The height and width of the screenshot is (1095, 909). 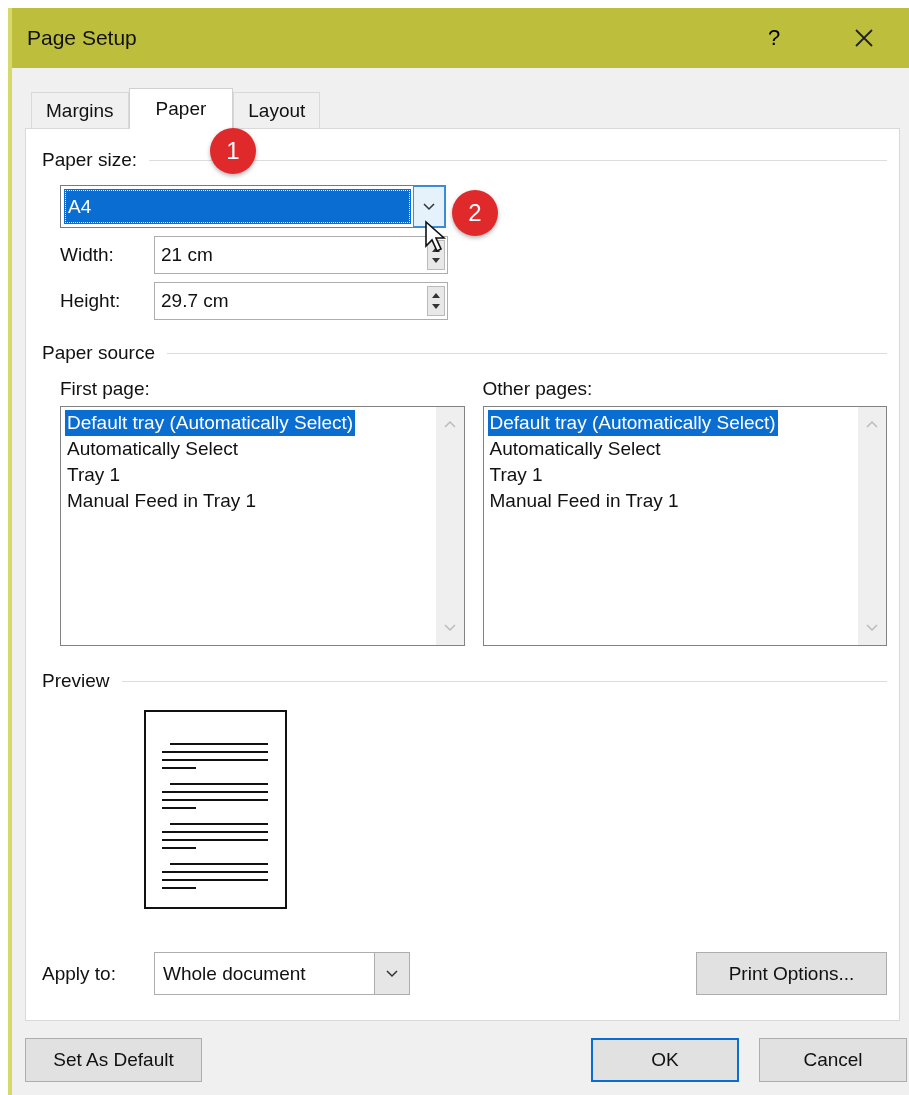 I want to click on close-icon, so click(x=864, y=38).